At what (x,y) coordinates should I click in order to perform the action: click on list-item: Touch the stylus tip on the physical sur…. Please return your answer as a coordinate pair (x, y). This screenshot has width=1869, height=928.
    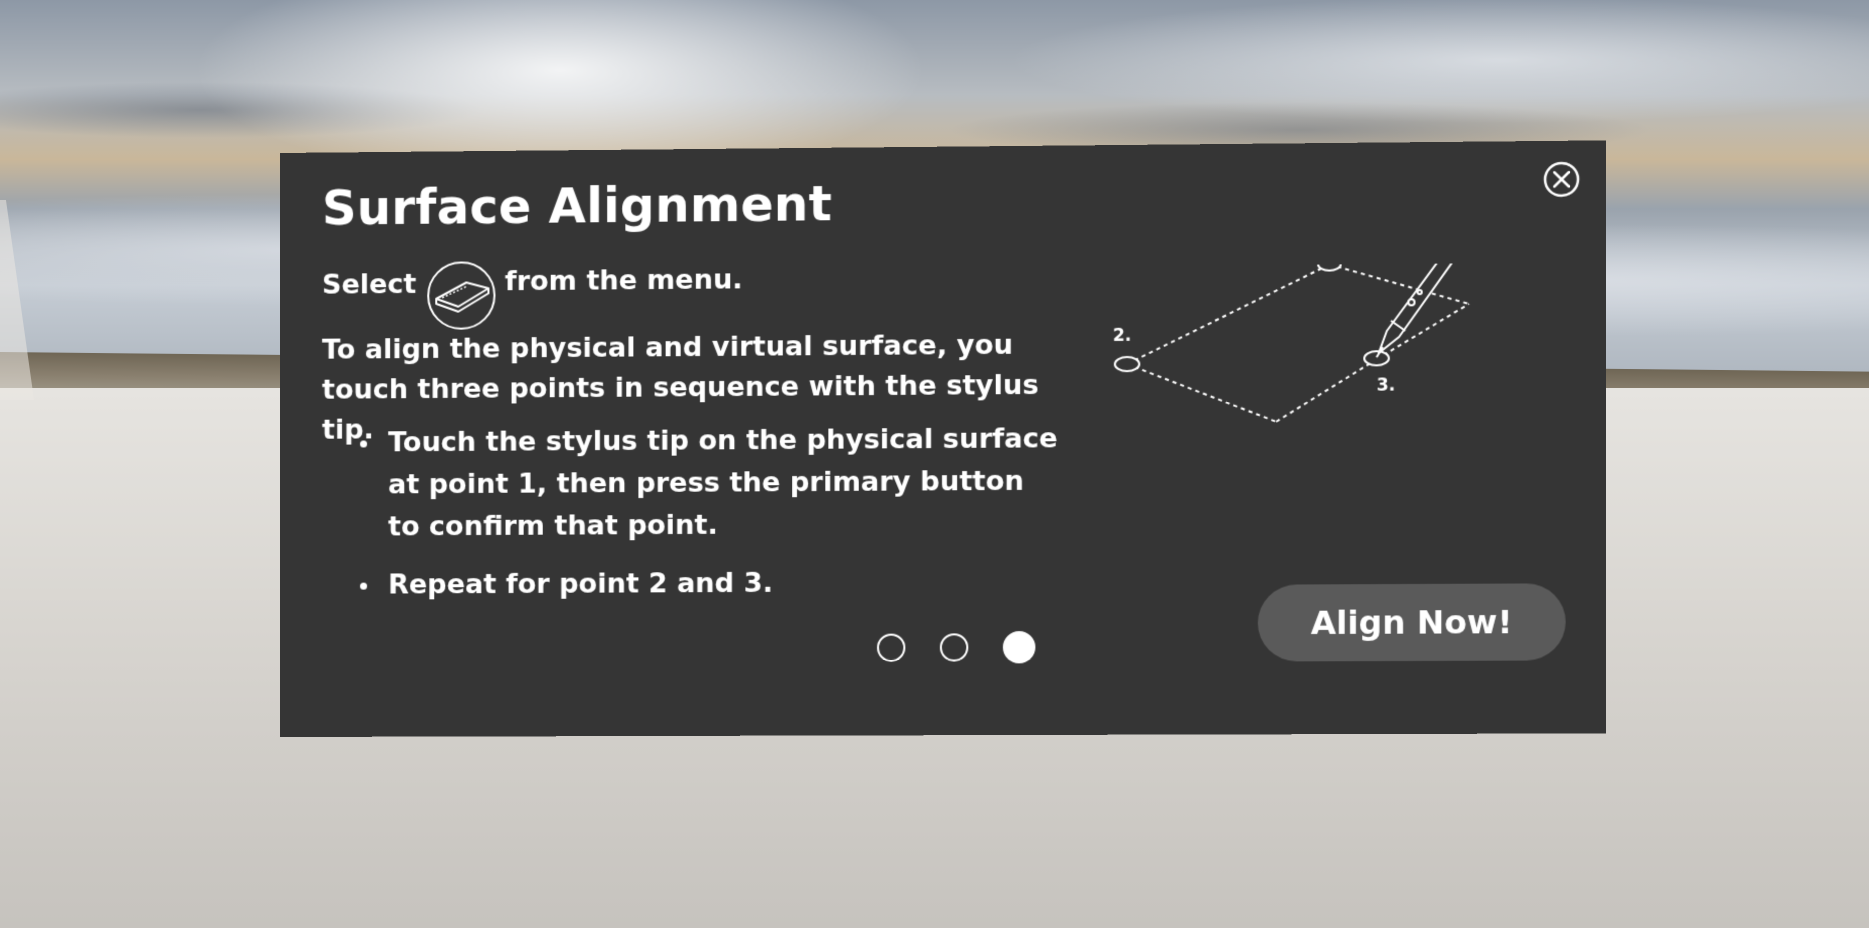
    Looking at the image, I should click on (711, 483).